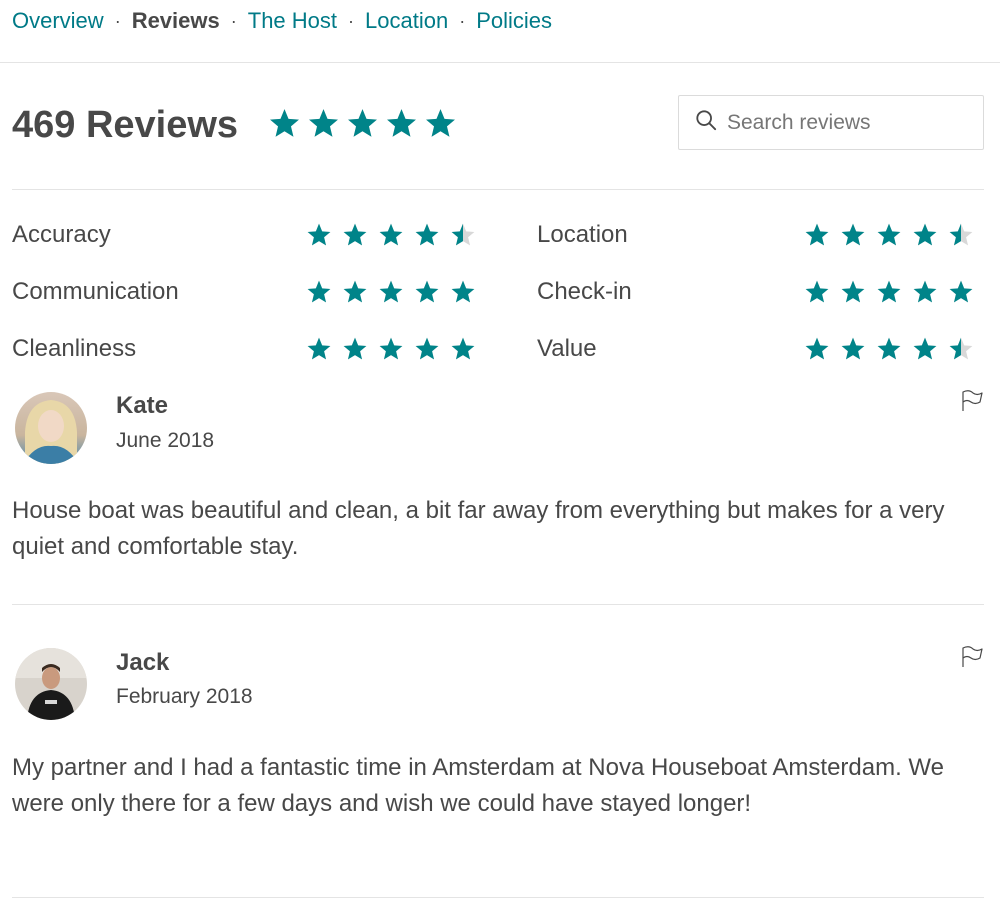  Describe the element at coordinates (165, 440) in the screenshot. I see `review-date: June 2018` at that location.